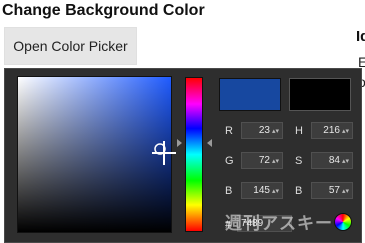 This screenshot has width=365, height=243. I want to click on saturation-input: 84 ▴▾, so click(332, 160).